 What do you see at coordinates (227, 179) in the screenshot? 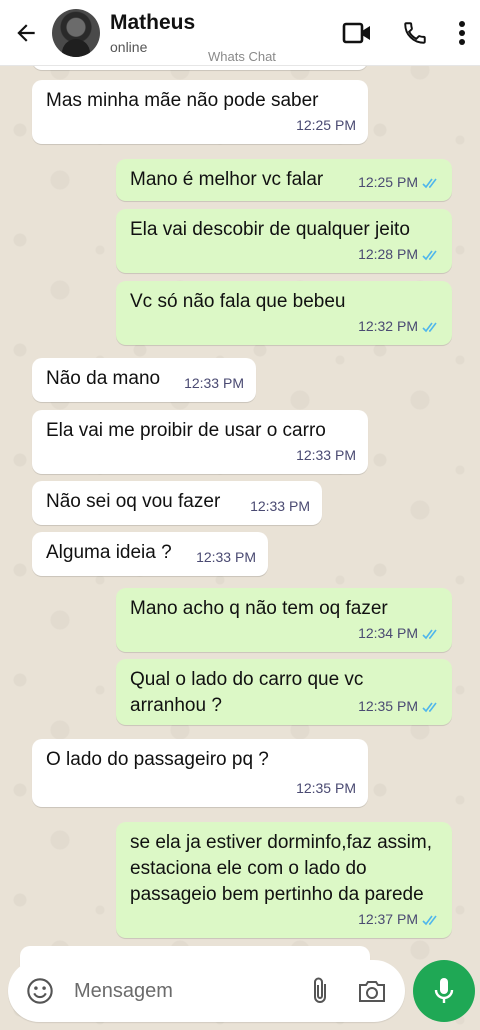
I see `message-text: Mano é melhor vc falar` at bounding box center [227, 179].